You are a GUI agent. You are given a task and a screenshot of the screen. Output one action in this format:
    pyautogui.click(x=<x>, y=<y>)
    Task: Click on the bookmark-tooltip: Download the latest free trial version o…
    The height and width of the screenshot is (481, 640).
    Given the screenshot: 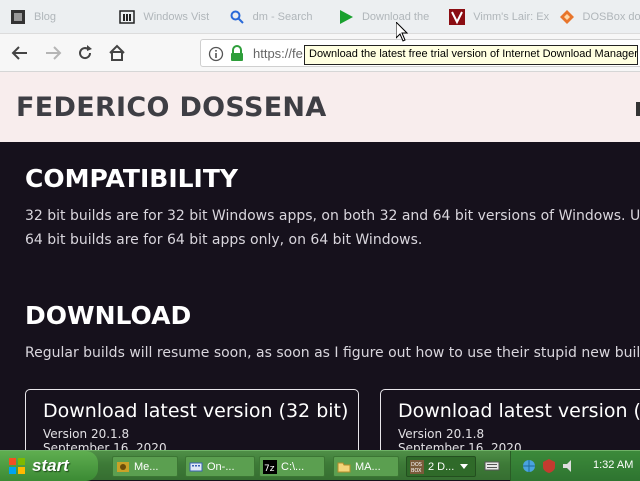 What is the action you would take?
    pyautogui.click(x=471, y=55)
    